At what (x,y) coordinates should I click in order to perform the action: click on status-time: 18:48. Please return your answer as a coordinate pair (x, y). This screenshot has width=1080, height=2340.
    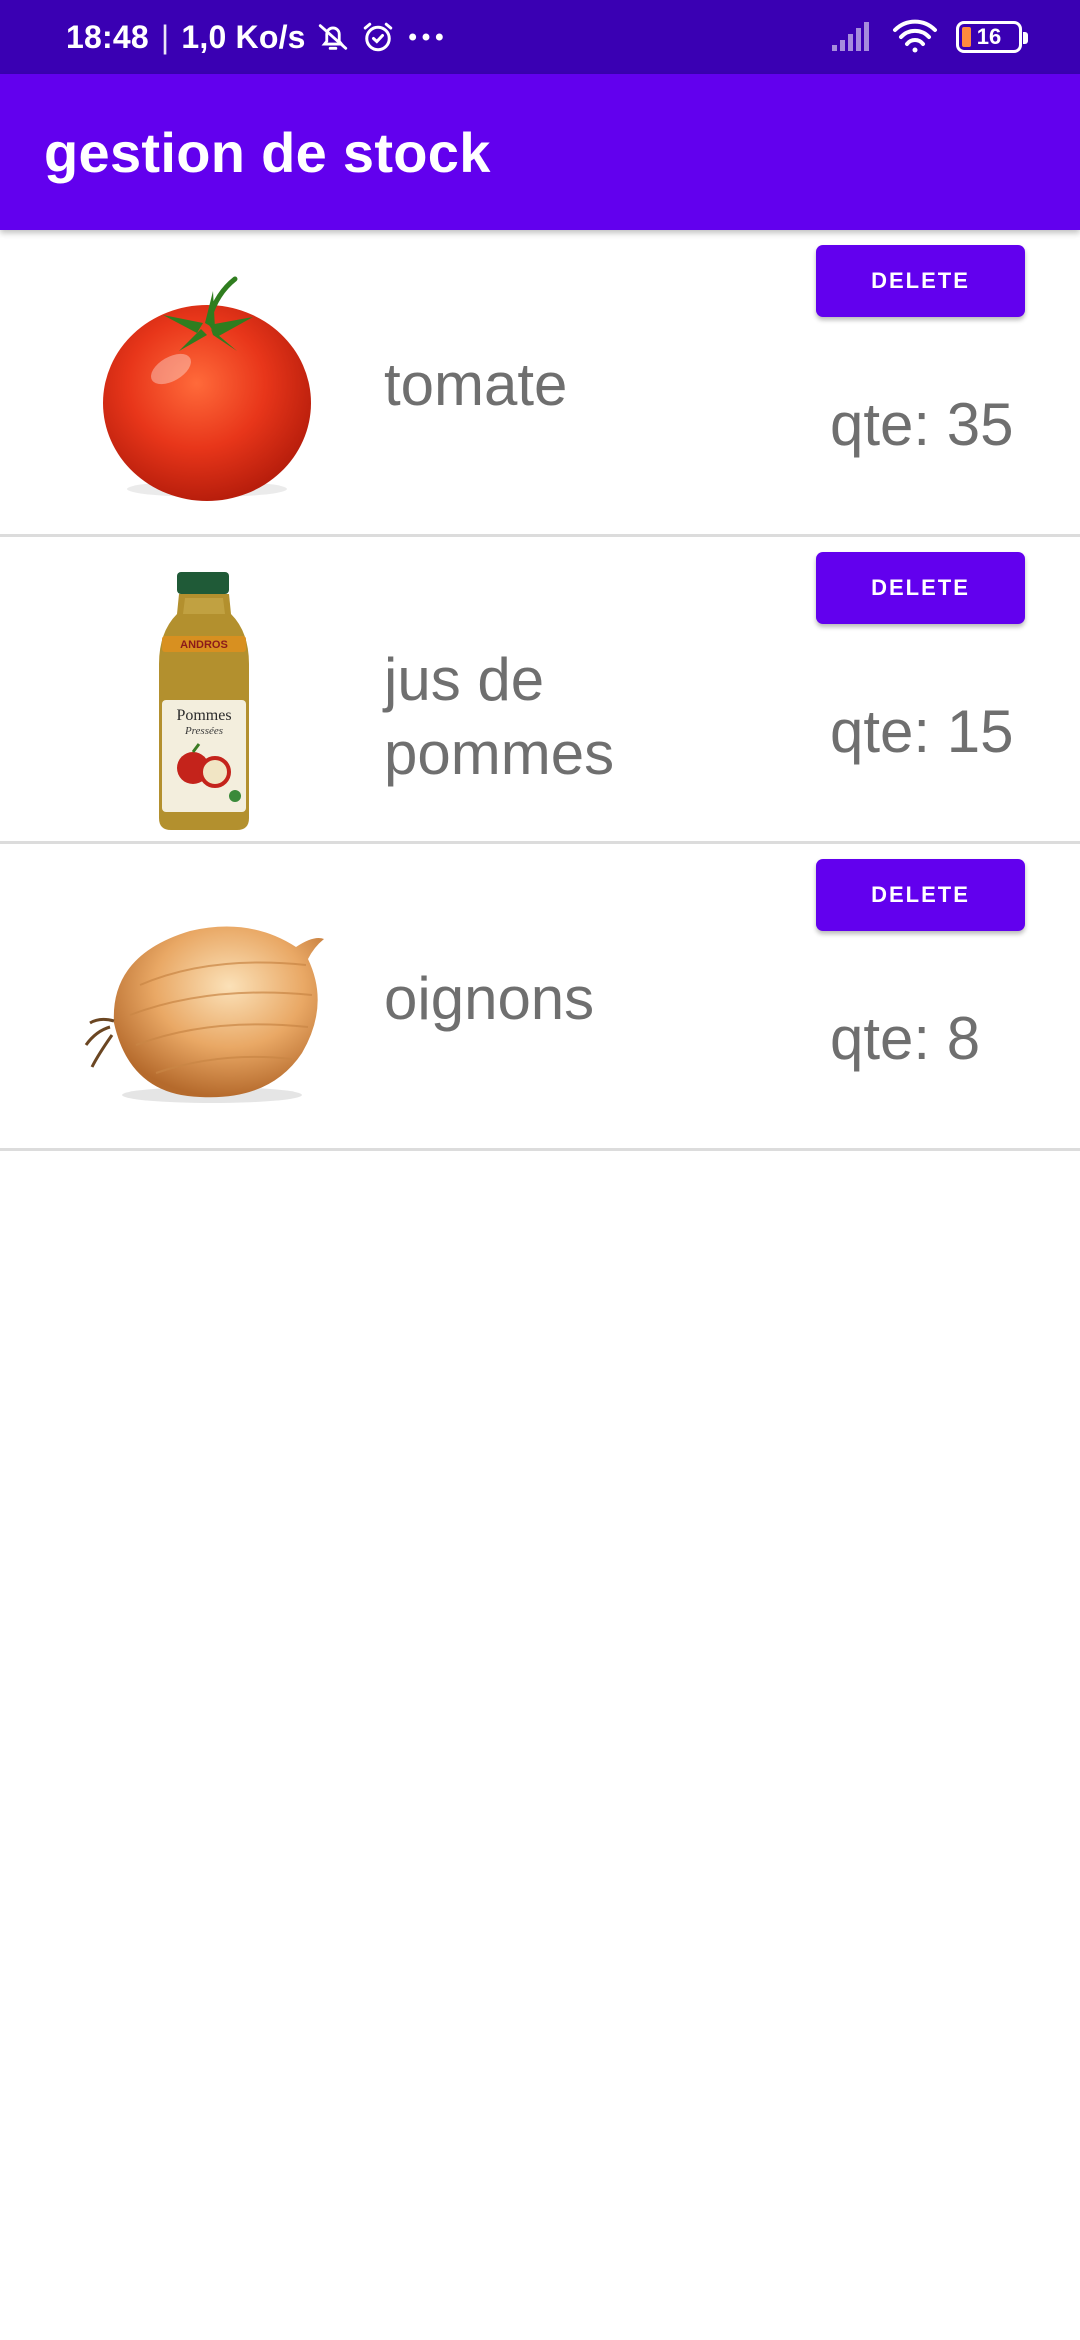
    Looking at the image, I should click on (107, 36).